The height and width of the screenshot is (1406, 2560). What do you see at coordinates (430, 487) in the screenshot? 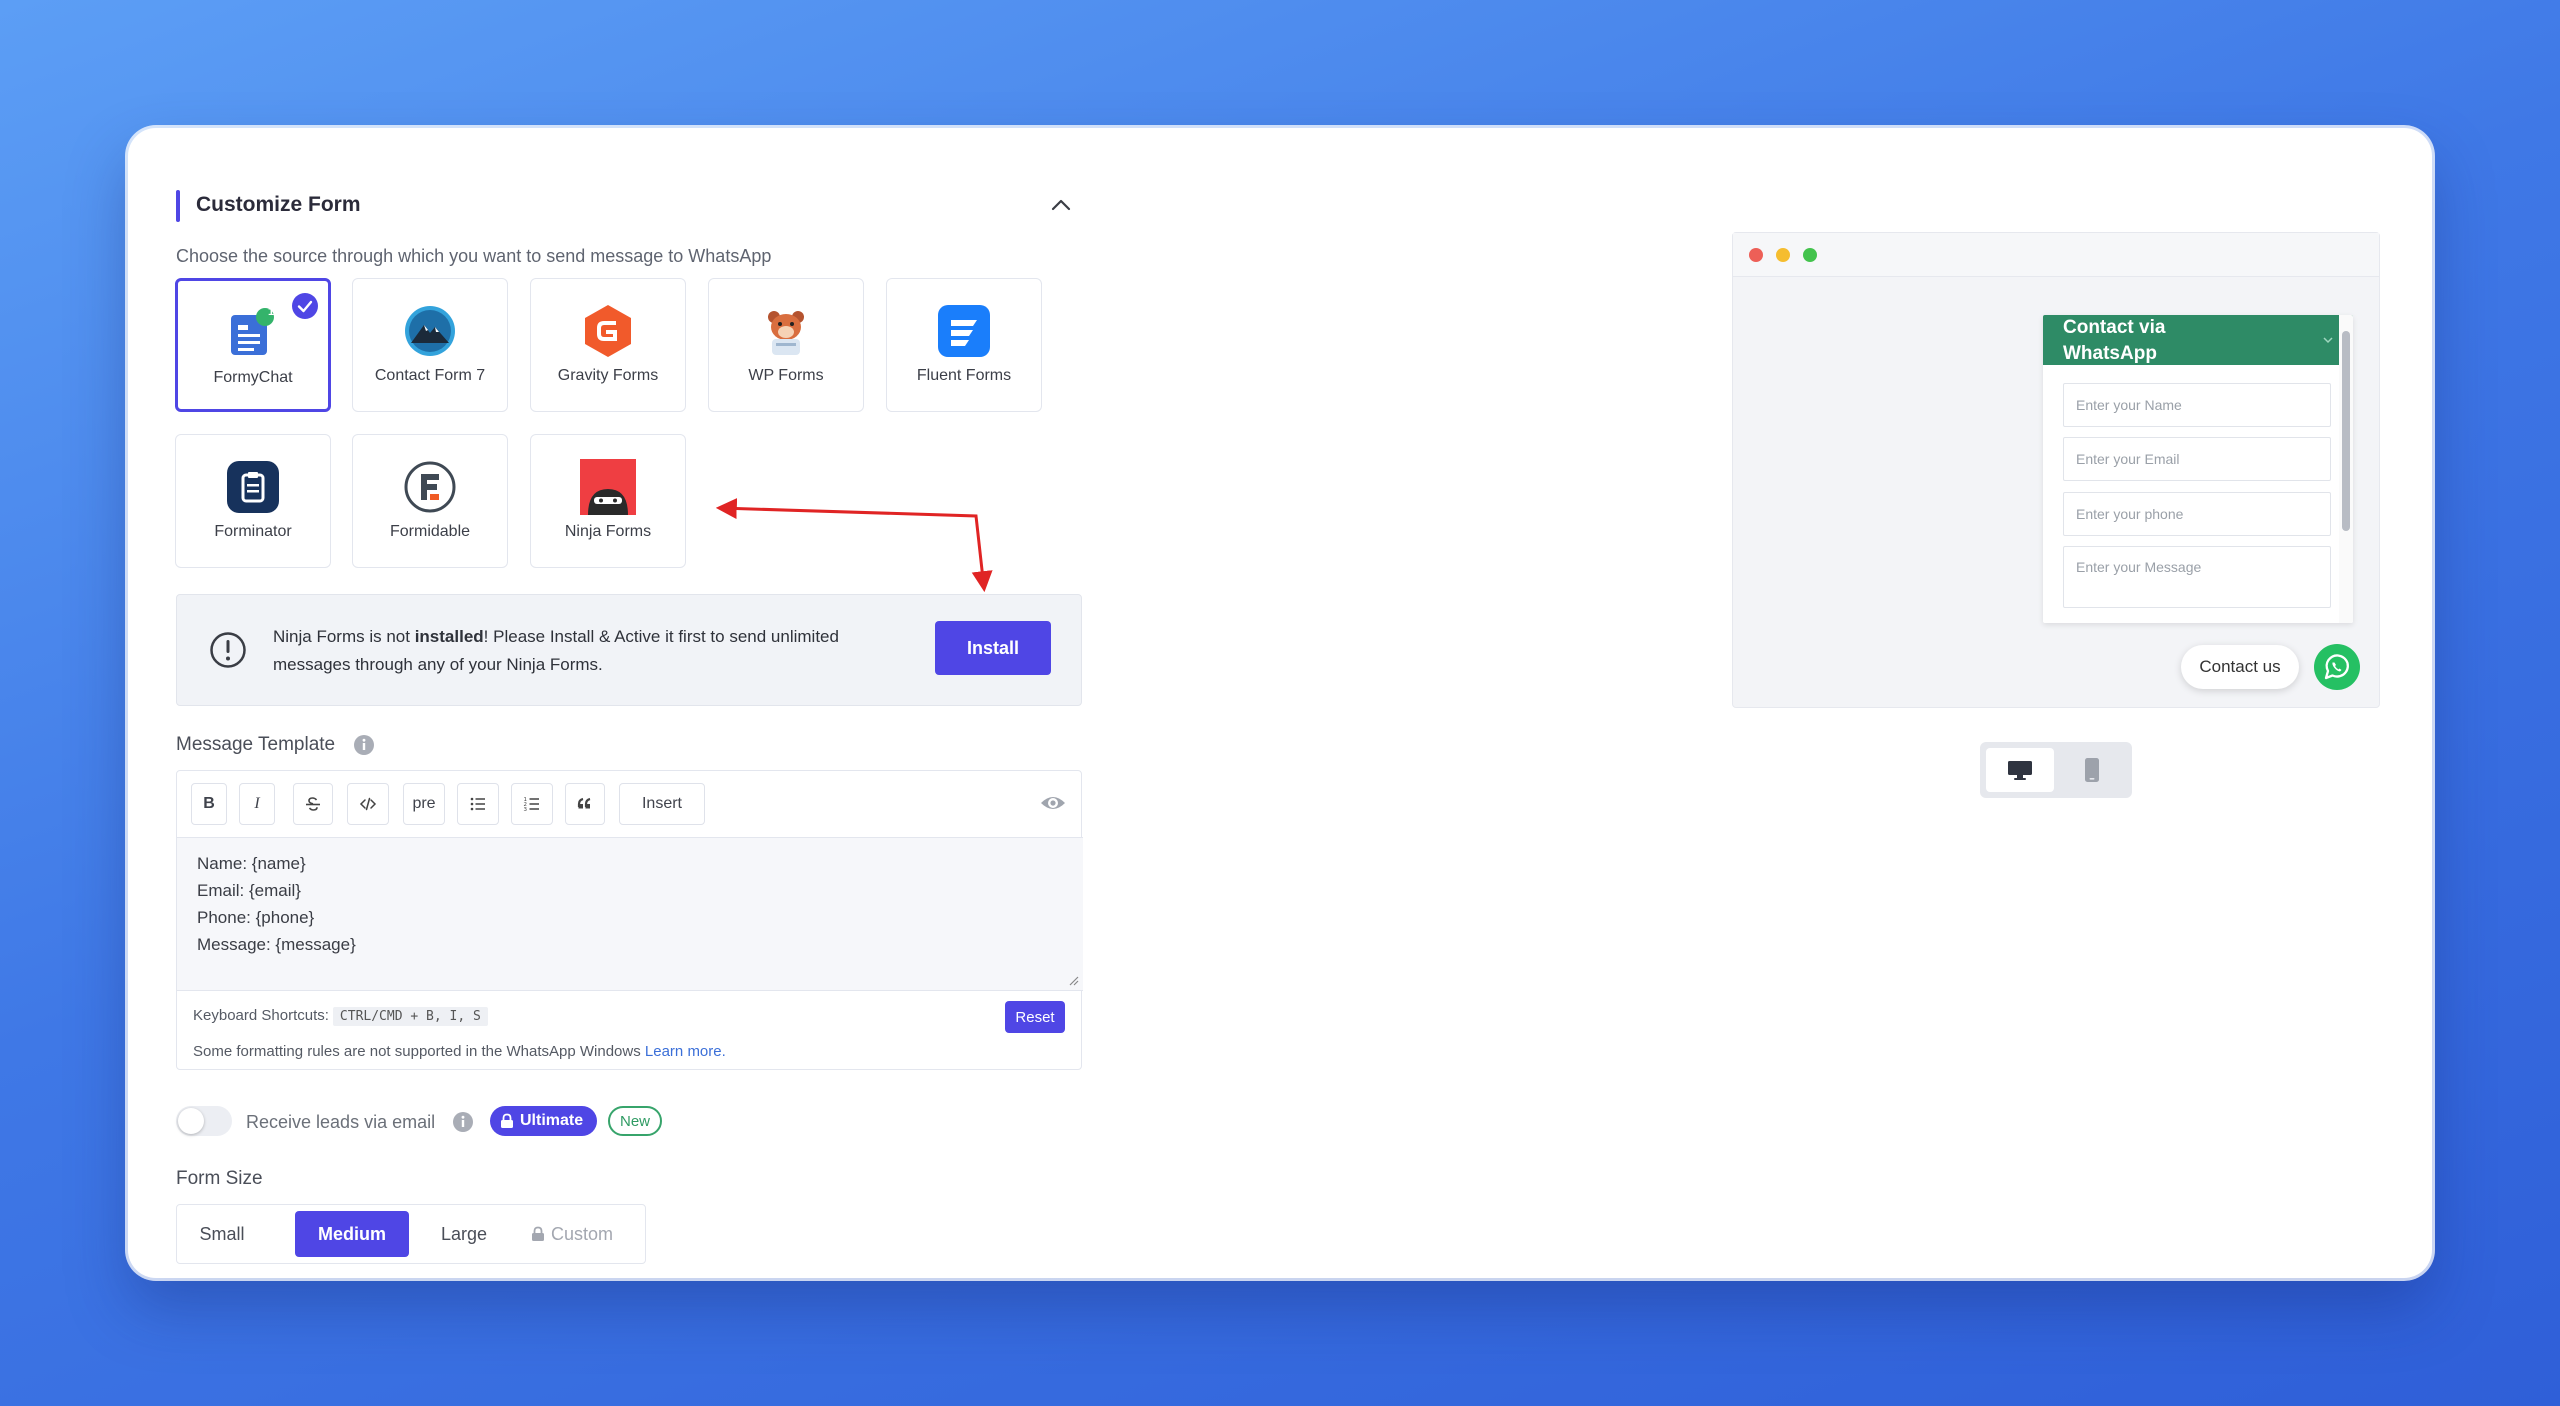
I see `formidable-icon` at bounding box center [430, 487].